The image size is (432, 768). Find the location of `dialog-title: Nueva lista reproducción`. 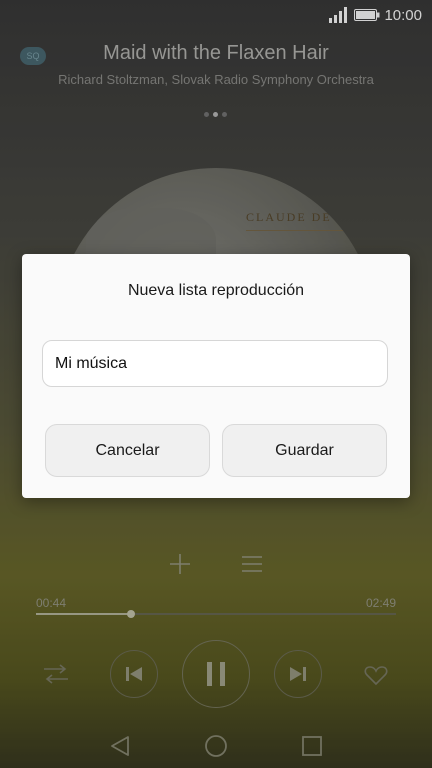

dialog-title: Nueva lista reproducción is located at coordinates (216, 290).